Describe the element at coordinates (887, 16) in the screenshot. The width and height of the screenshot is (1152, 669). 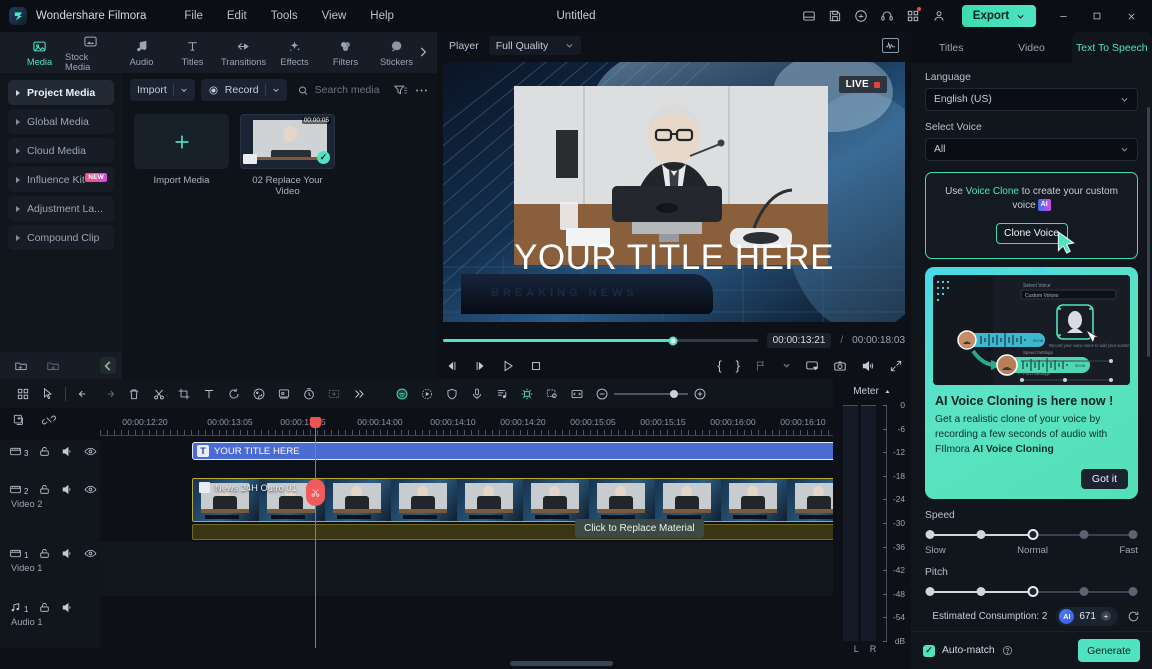
I see `support-icon` at that location.